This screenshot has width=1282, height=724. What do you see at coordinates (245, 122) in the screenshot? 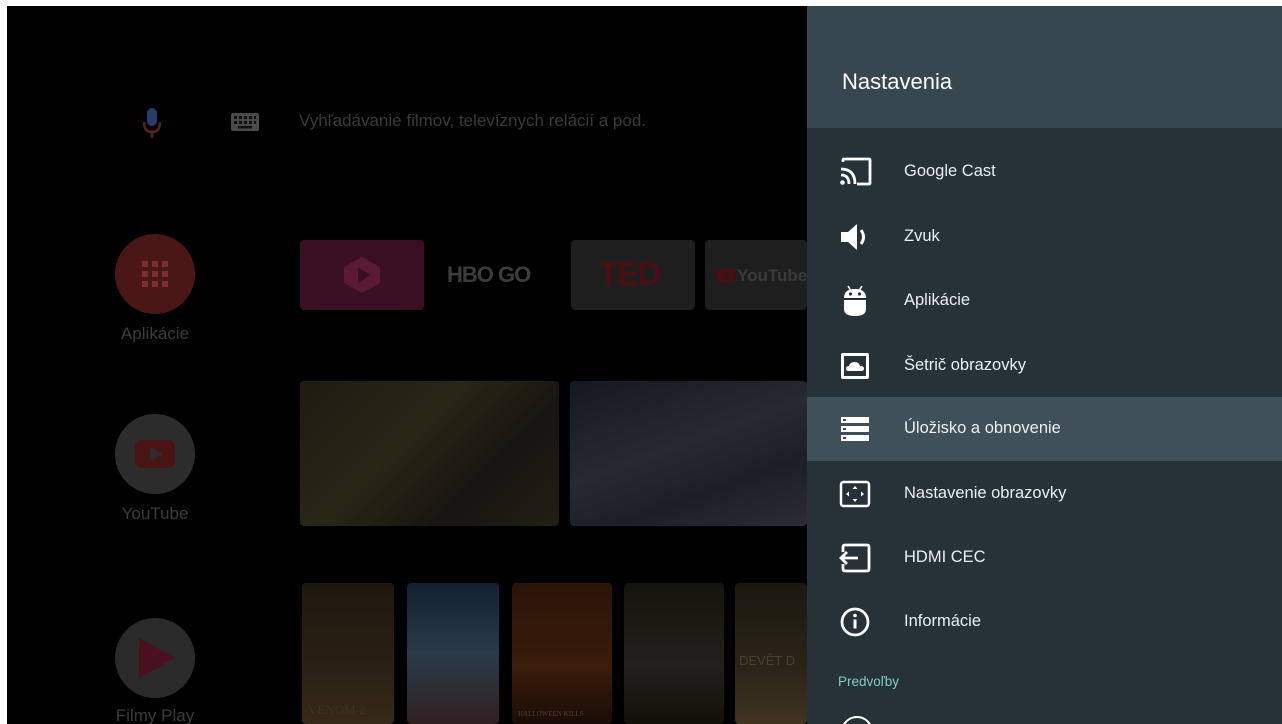
I see `keyboard-icon` at bounding box center [245, 122].